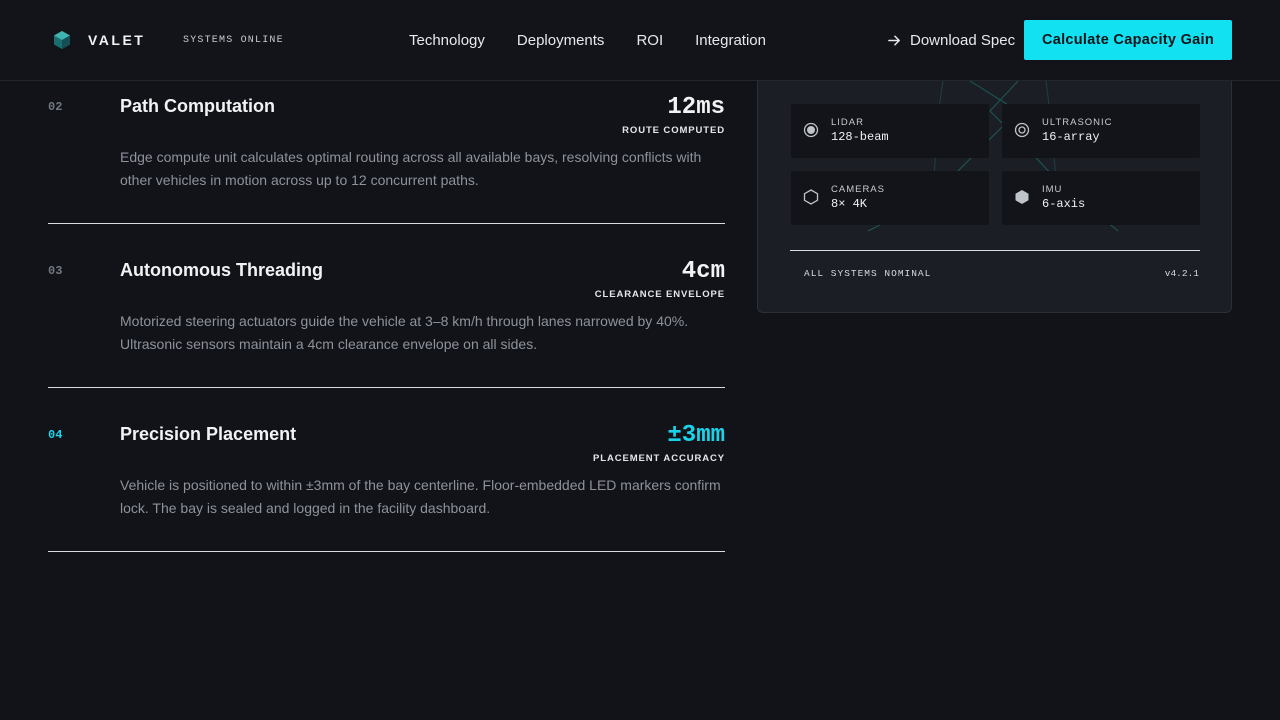 Image resolution: width=1280 pixels, height=720 pixels. I want to click on download-spec-link: Download Spec, so click(951, 40).